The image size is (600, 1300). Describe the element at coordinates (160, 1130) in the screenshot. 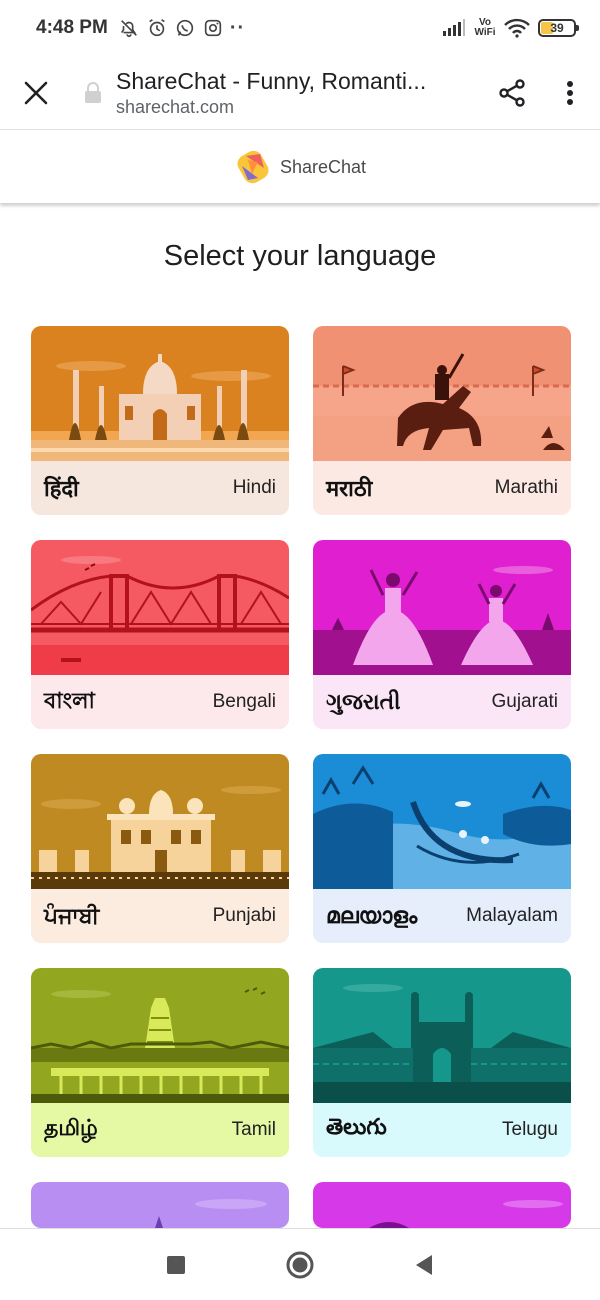

I see `language-label-row: தமிழ் Tamil` at that location.